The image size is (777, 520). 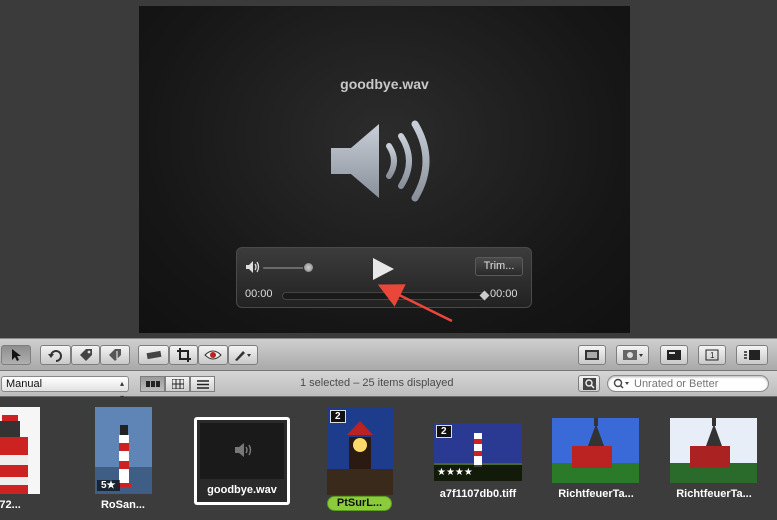 I want to click on list-view-button, so click(x=752, y=355).